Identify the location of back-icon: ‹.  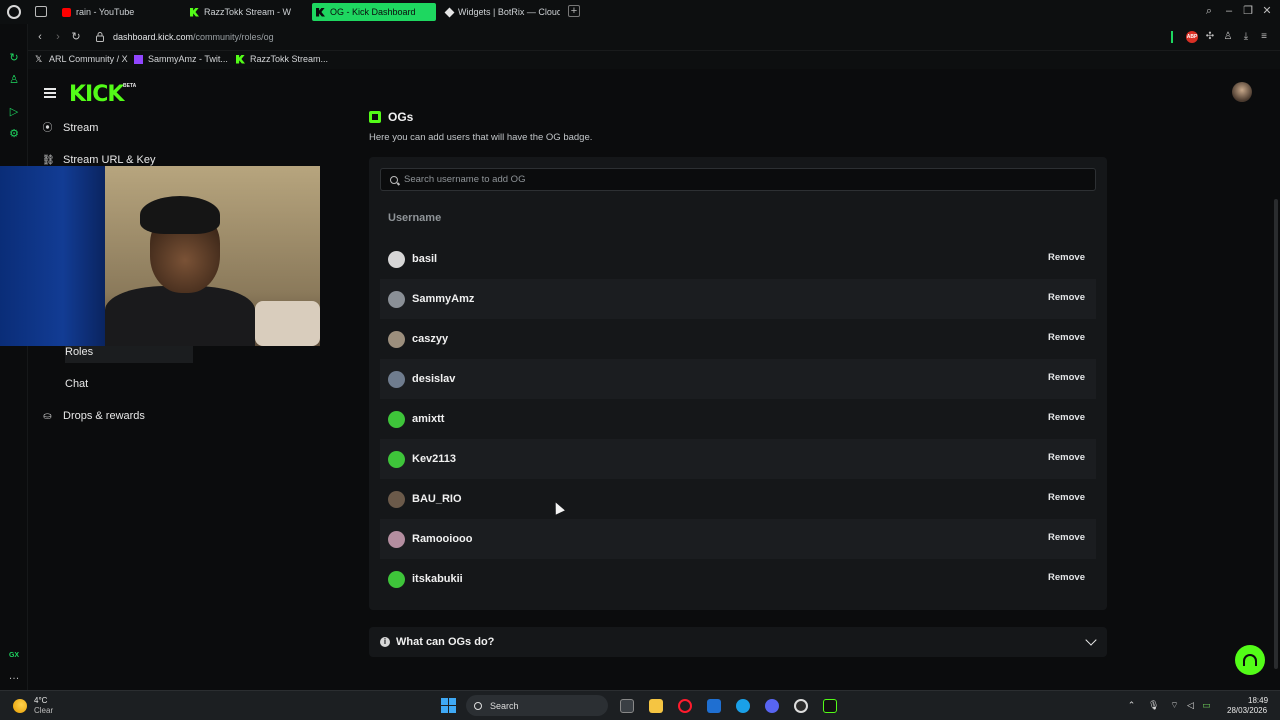
(40, 37).